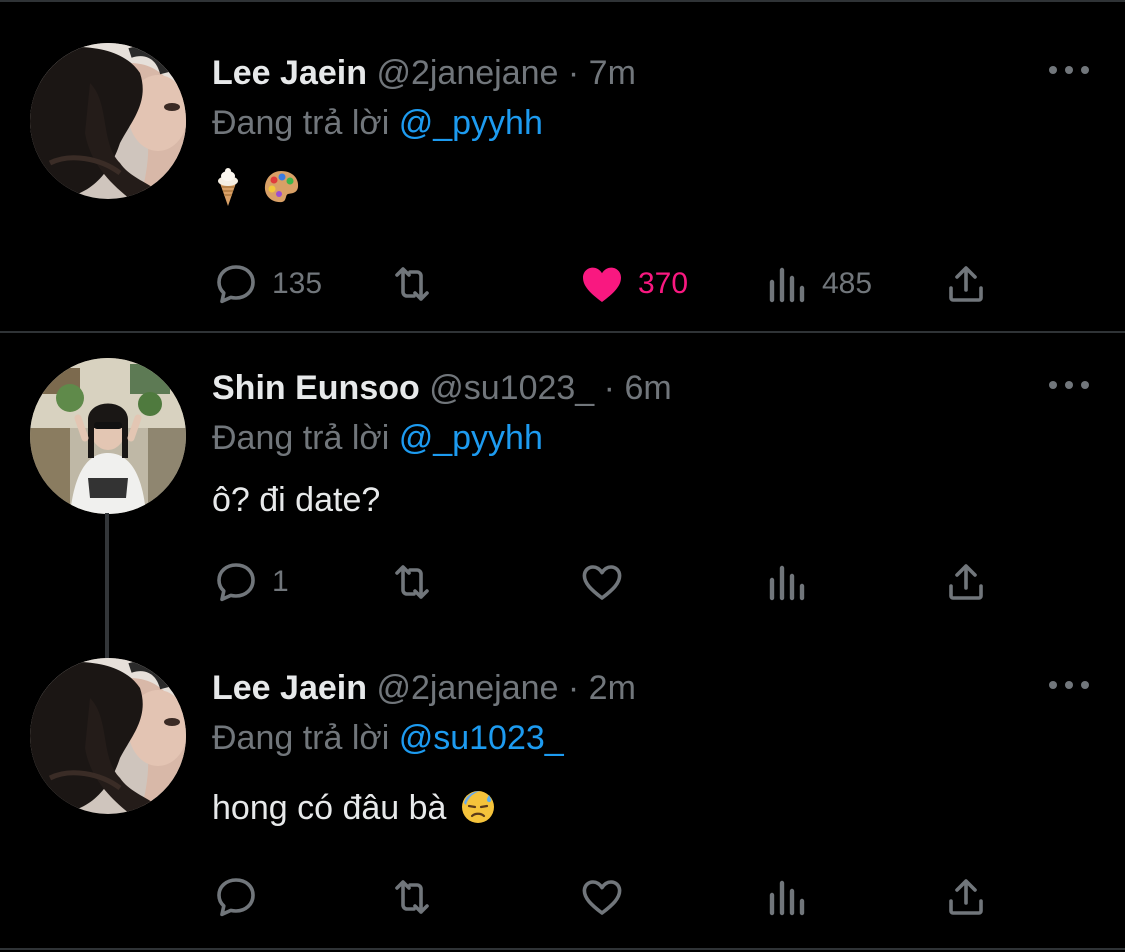 The height and width of the screenshot is (952, 1125). I want to click on ice-cream-icon, so click(228, 187).